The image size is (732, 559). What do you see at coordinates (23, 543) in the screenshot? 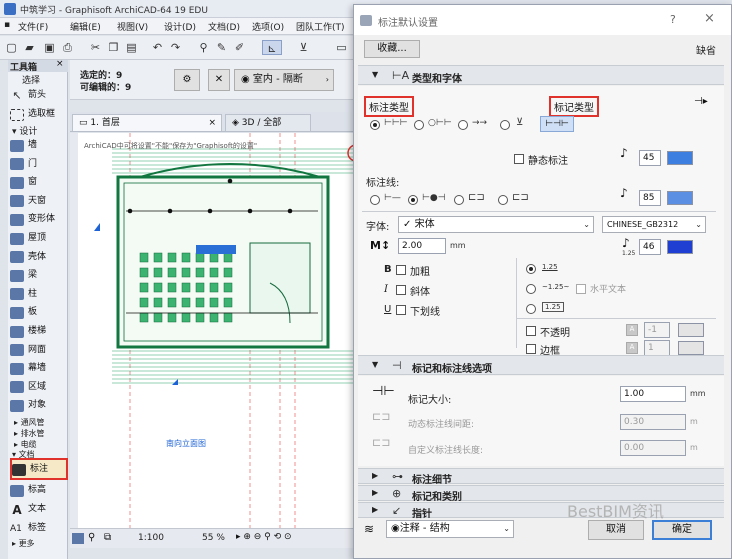
I see `toolbox-more: ▸ 更多` at bounding box center [23, 543].